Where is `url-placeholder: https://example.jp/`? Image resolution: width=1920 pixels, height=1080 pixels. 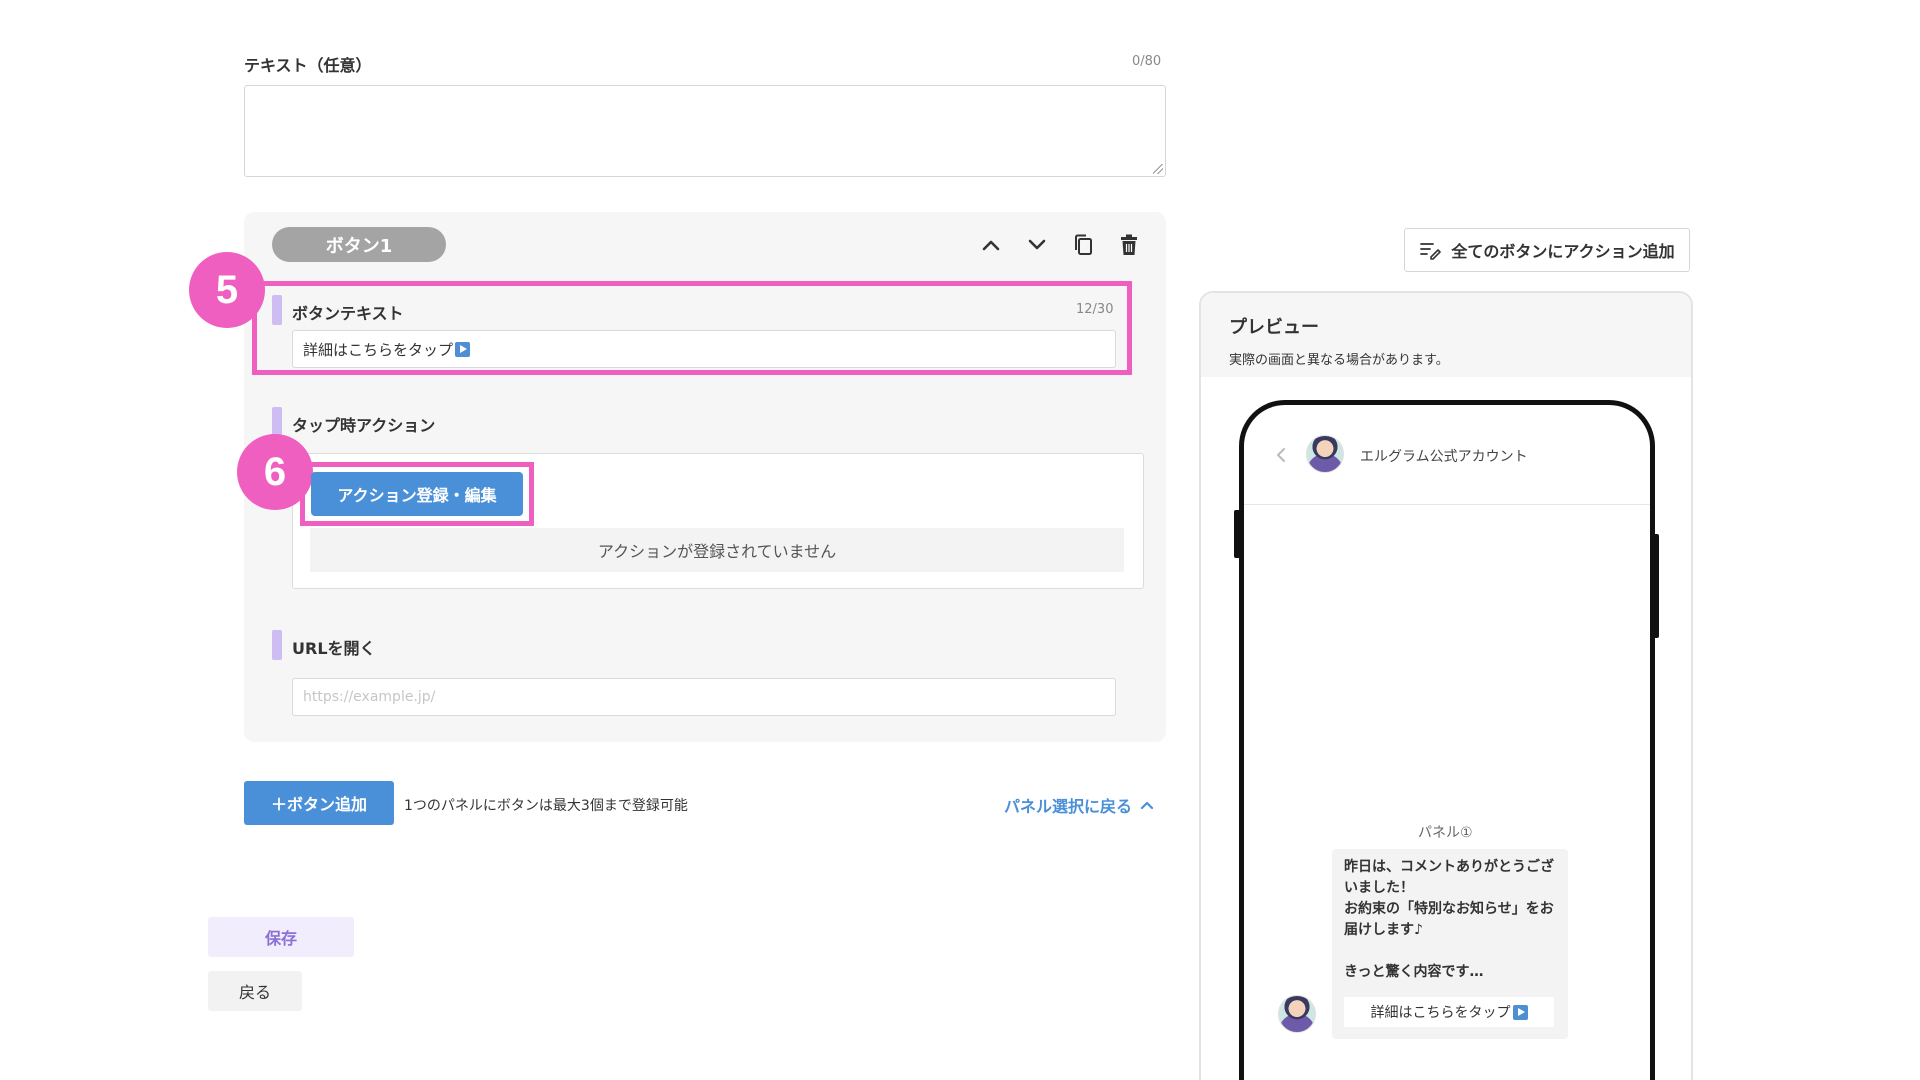 url-placeholder: https://example.jp/ is located at coordinates (369, 697).